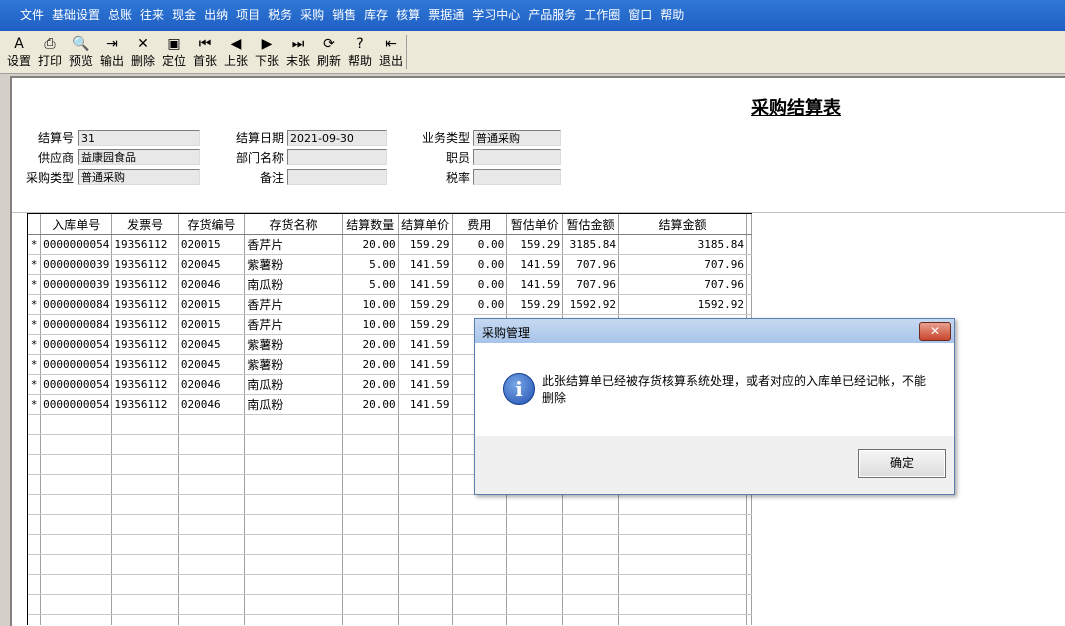 The image size is (1065, 626). I want to click on menu-item: 往来, so click(152, 15).